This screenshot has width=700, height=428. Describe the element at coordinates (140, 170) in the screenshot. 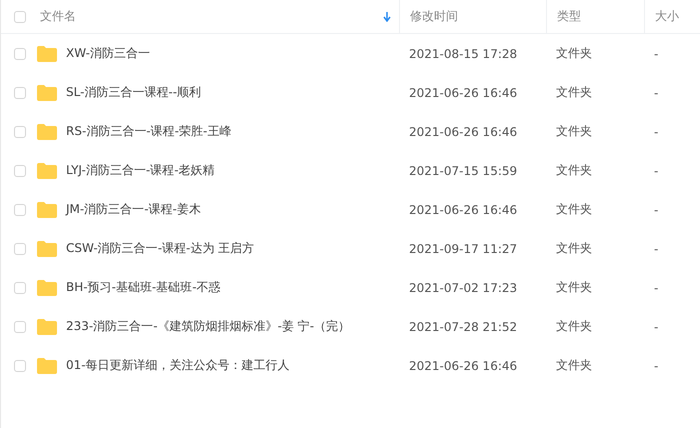

I see `file-name: LYJ-消防三合一-课程-老妖精` at that location.